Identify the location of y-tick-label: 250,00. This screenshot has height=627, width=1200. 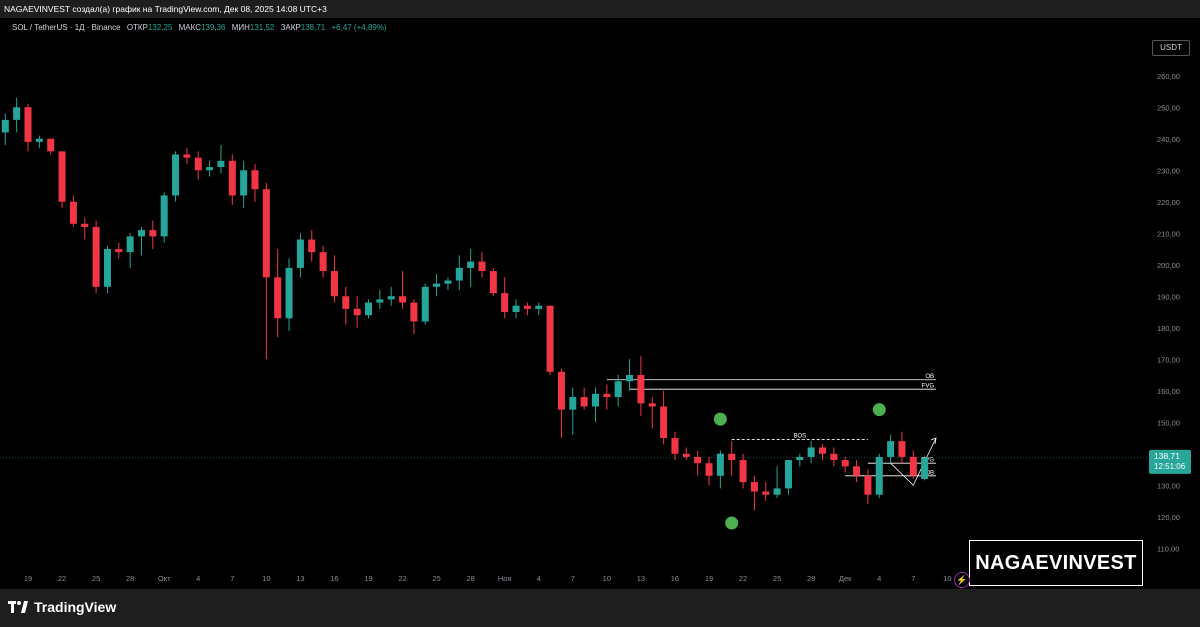
(1168, 107).